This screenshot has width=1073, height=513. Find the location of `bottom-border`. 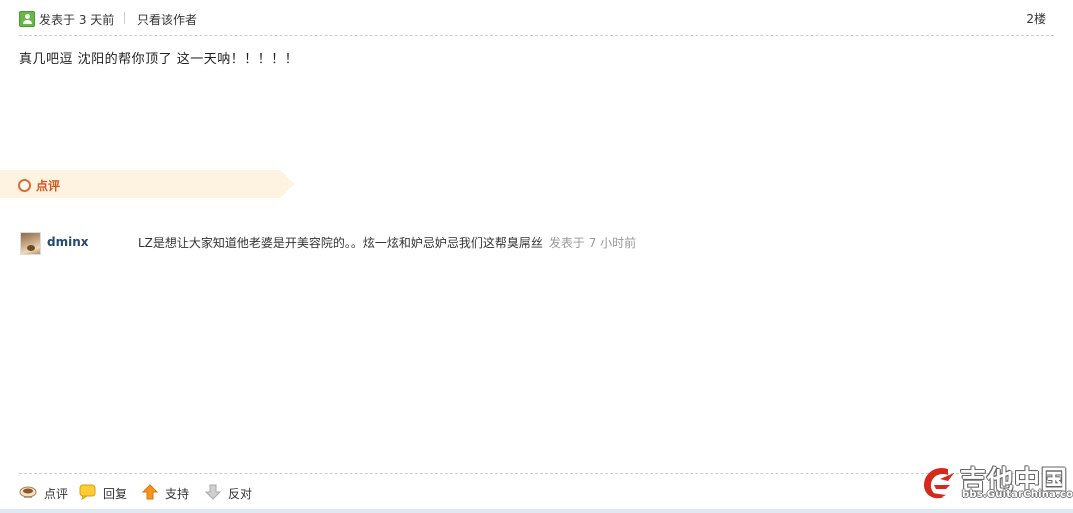

bottom-border is located at coordinates (536, 511).